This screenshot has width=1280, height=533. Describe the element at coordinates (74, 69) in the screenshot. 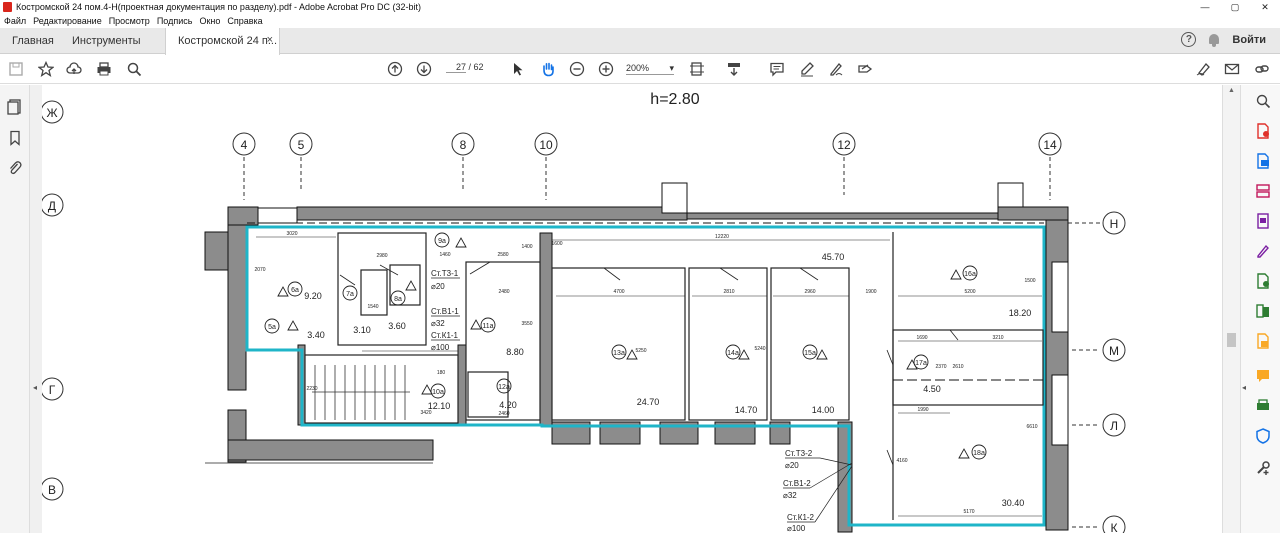

I see `cloud-upload-icon` at that location.